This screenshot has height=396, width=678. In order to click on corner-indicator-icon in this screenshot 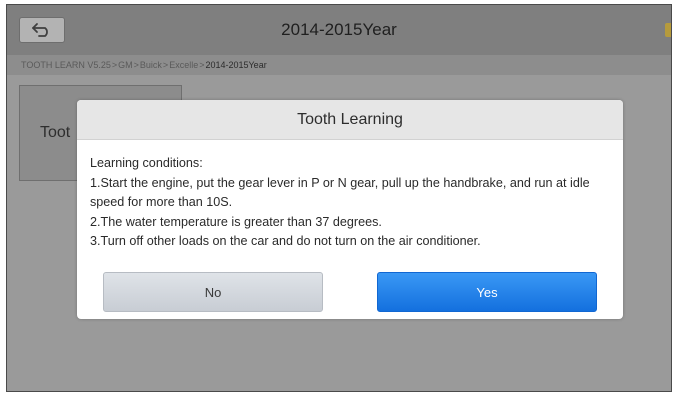, I will do `click(668, 30)`.